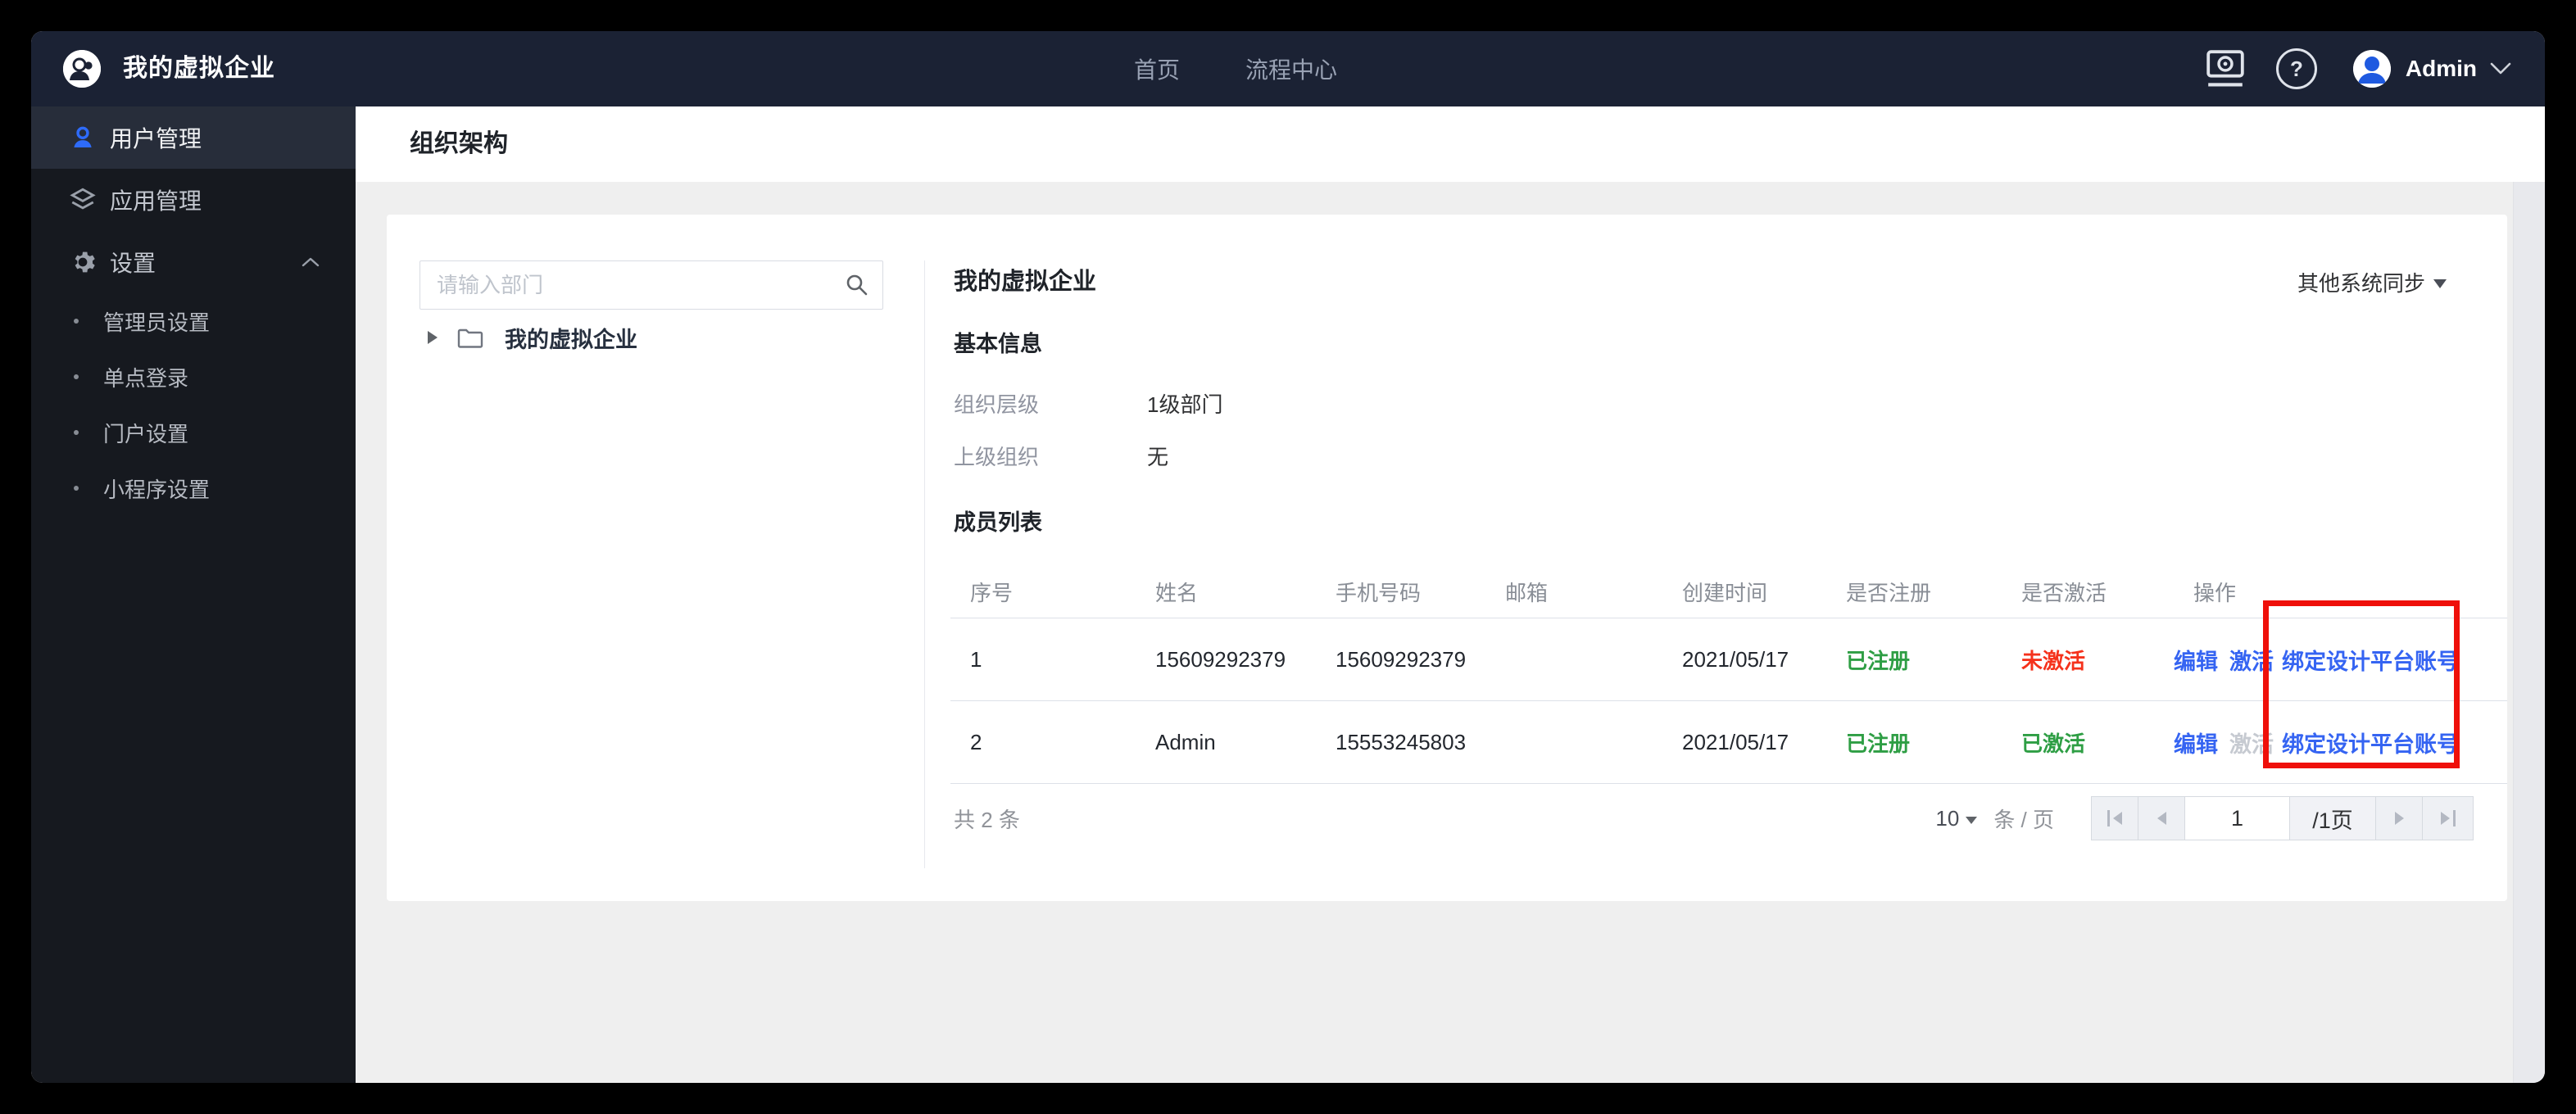 The width and height of the screenshot is (2576, 1114). I want to click on next-page-icon, so click(2399, 818).